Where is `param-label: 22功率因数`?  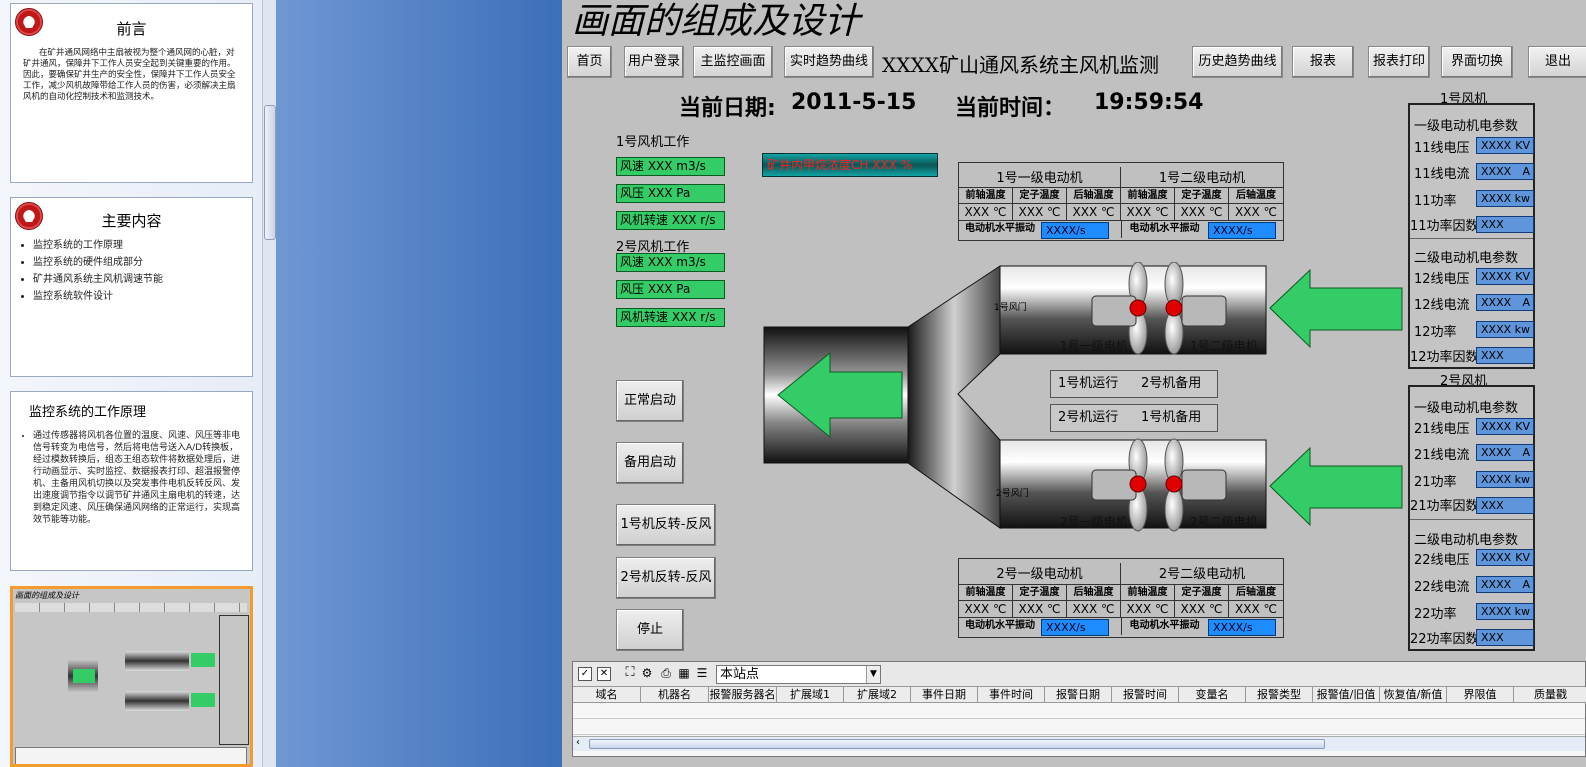 param-label: 22功率因数 is located at coordinates (1444, 639).